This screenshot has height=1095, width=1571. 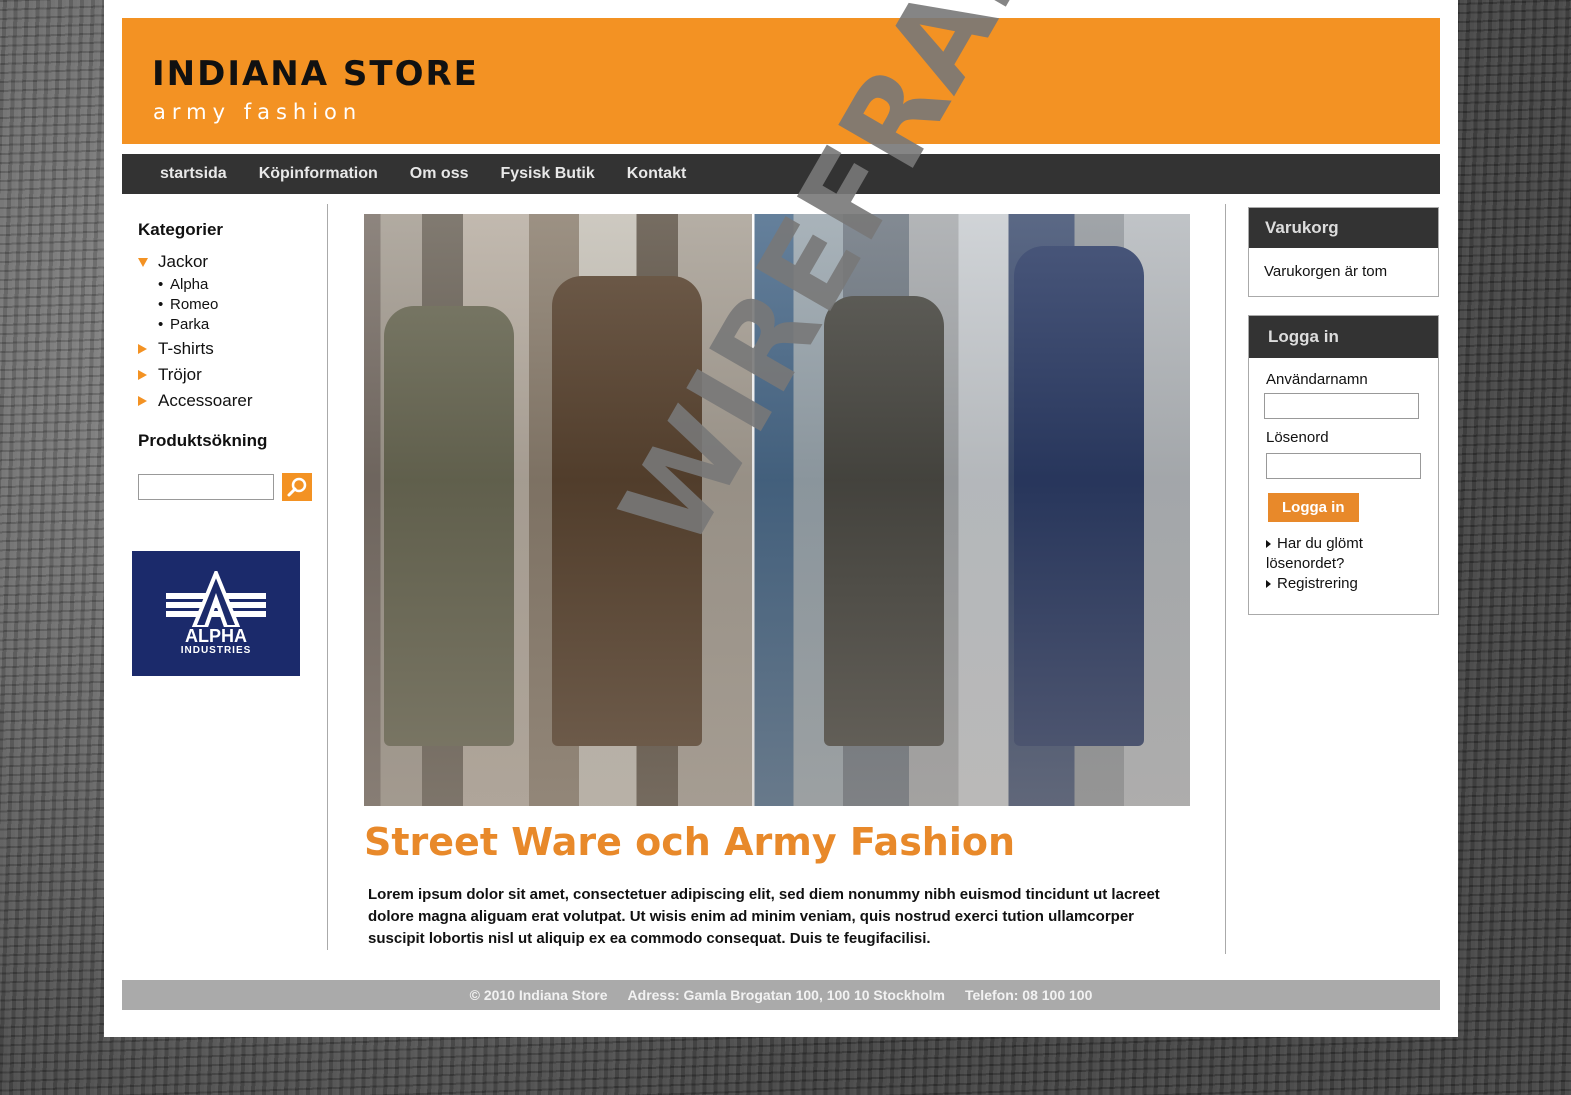 I want to click on nav-item-fysisk-butik: Fysisk Butik, so click(x=547, y=174).